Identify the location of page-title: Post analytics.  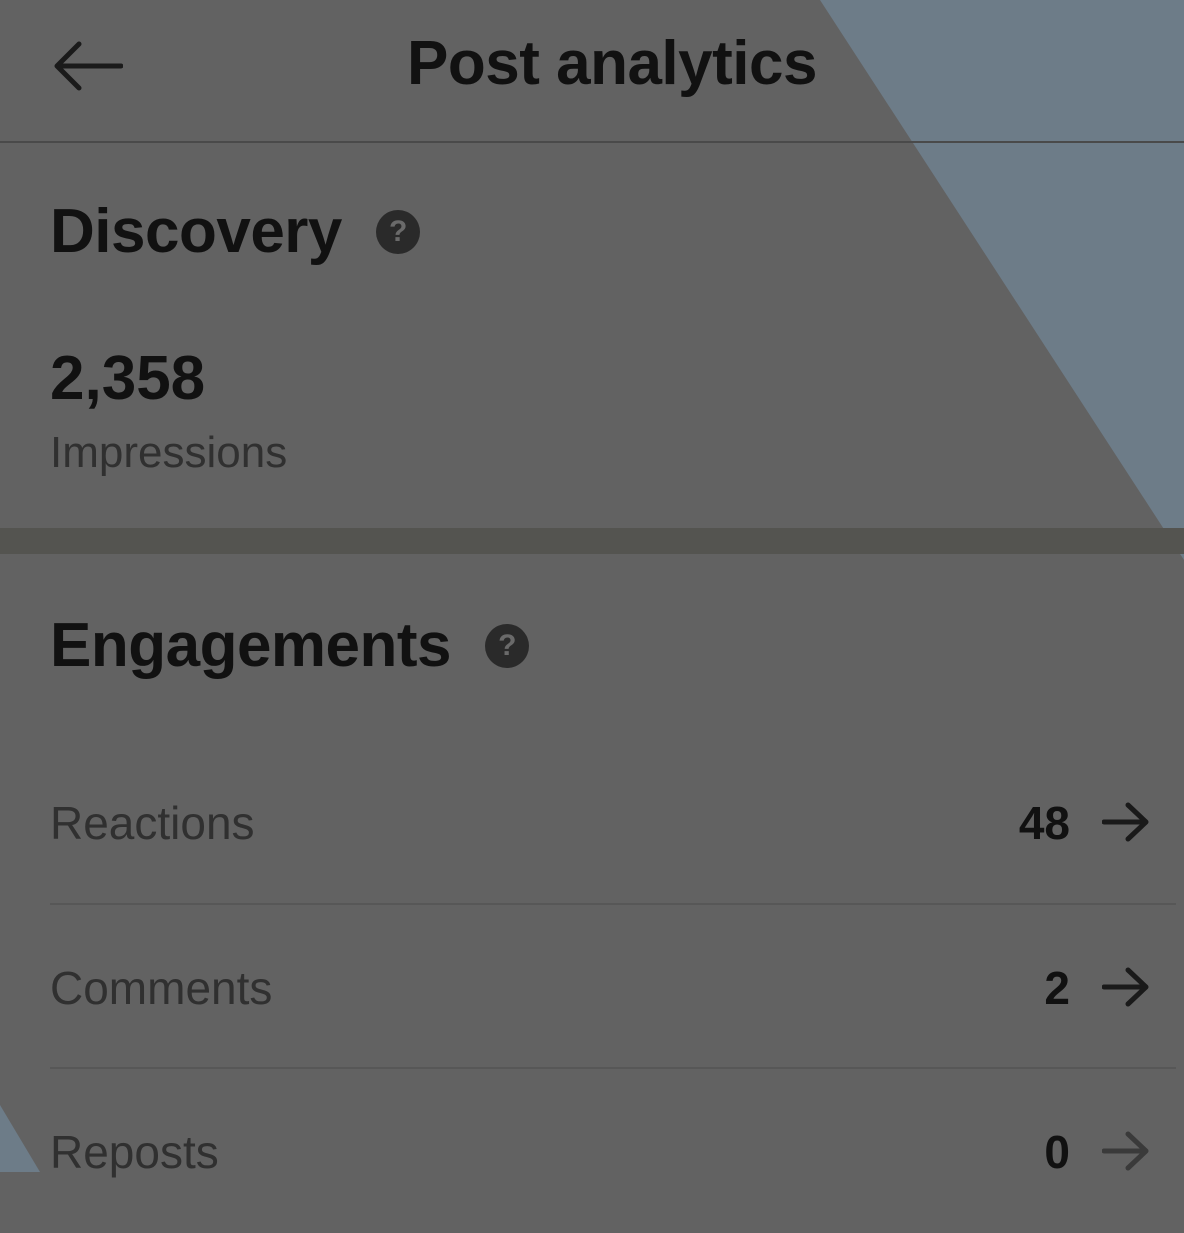
(612, 63).